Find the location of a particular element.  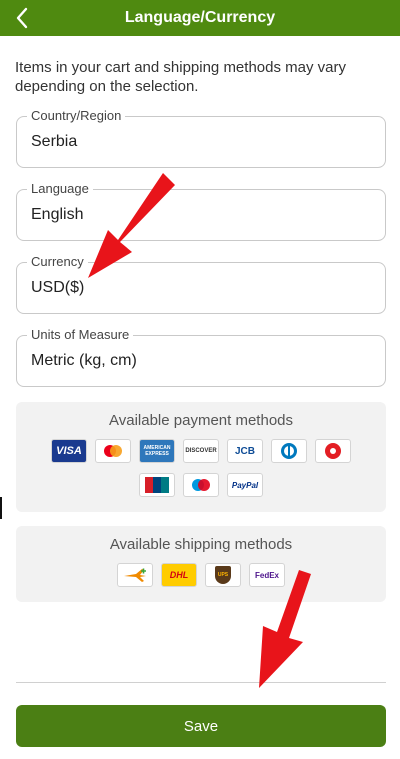

country-region-field: Country/Region Serbia is located at coordinates (201, 138).